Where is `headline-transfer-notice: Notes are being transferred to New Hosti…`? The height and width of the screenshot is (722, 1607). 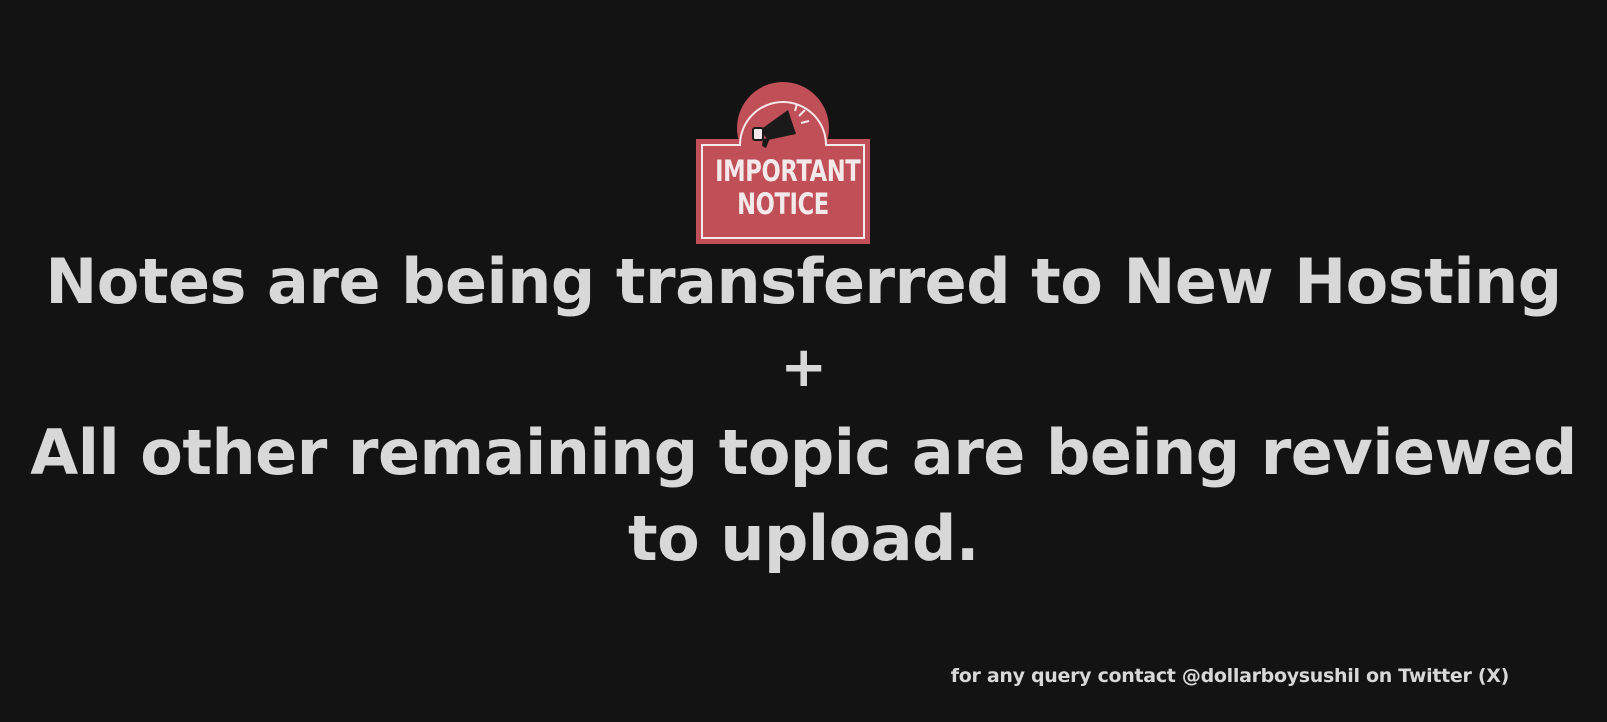 headline-transfer-notice: Notes are being transferred to New Hosti… is located at coordinates (803, 281).